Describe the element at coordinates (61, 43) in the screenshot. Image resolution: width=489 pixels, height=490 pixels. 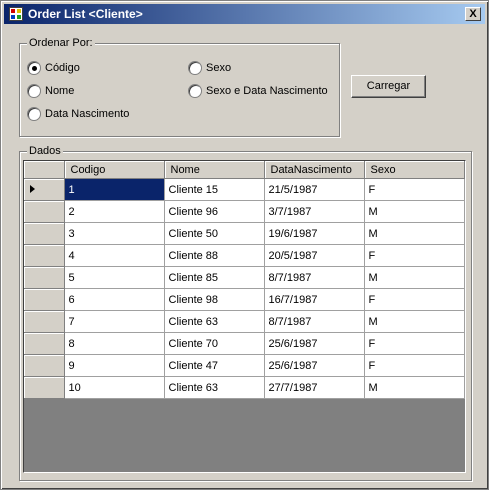
I see `order-by-legend: Ordenar Por:` at that location.